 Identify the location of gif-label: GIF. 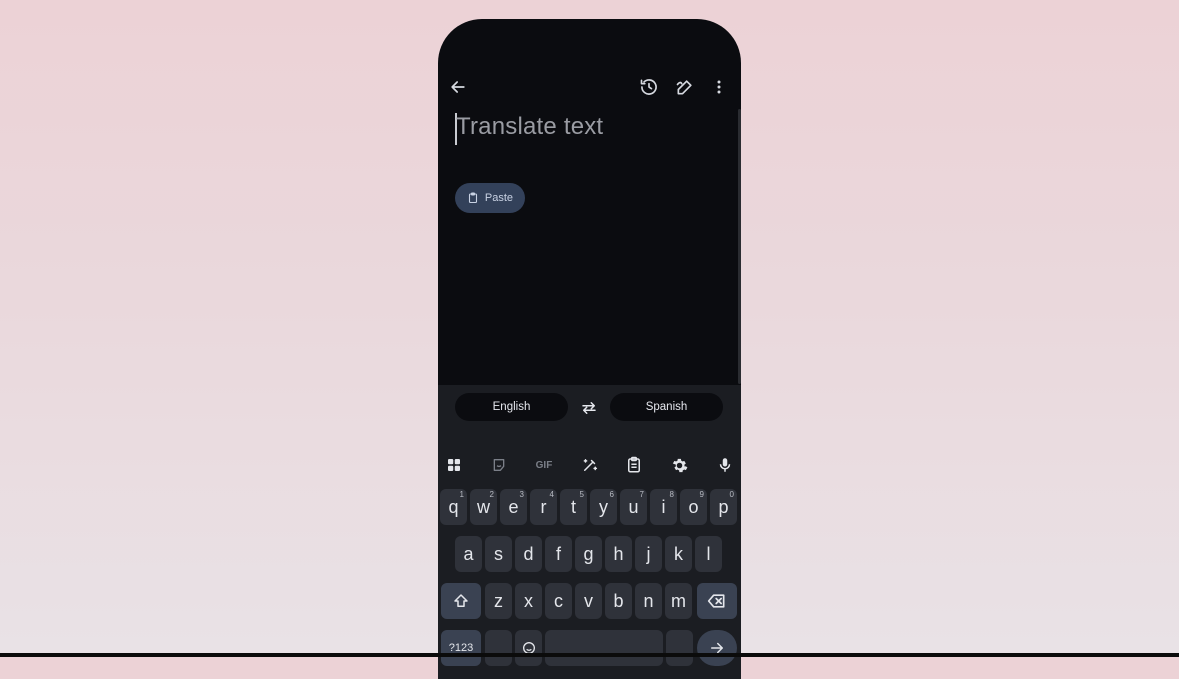
(544, 465).